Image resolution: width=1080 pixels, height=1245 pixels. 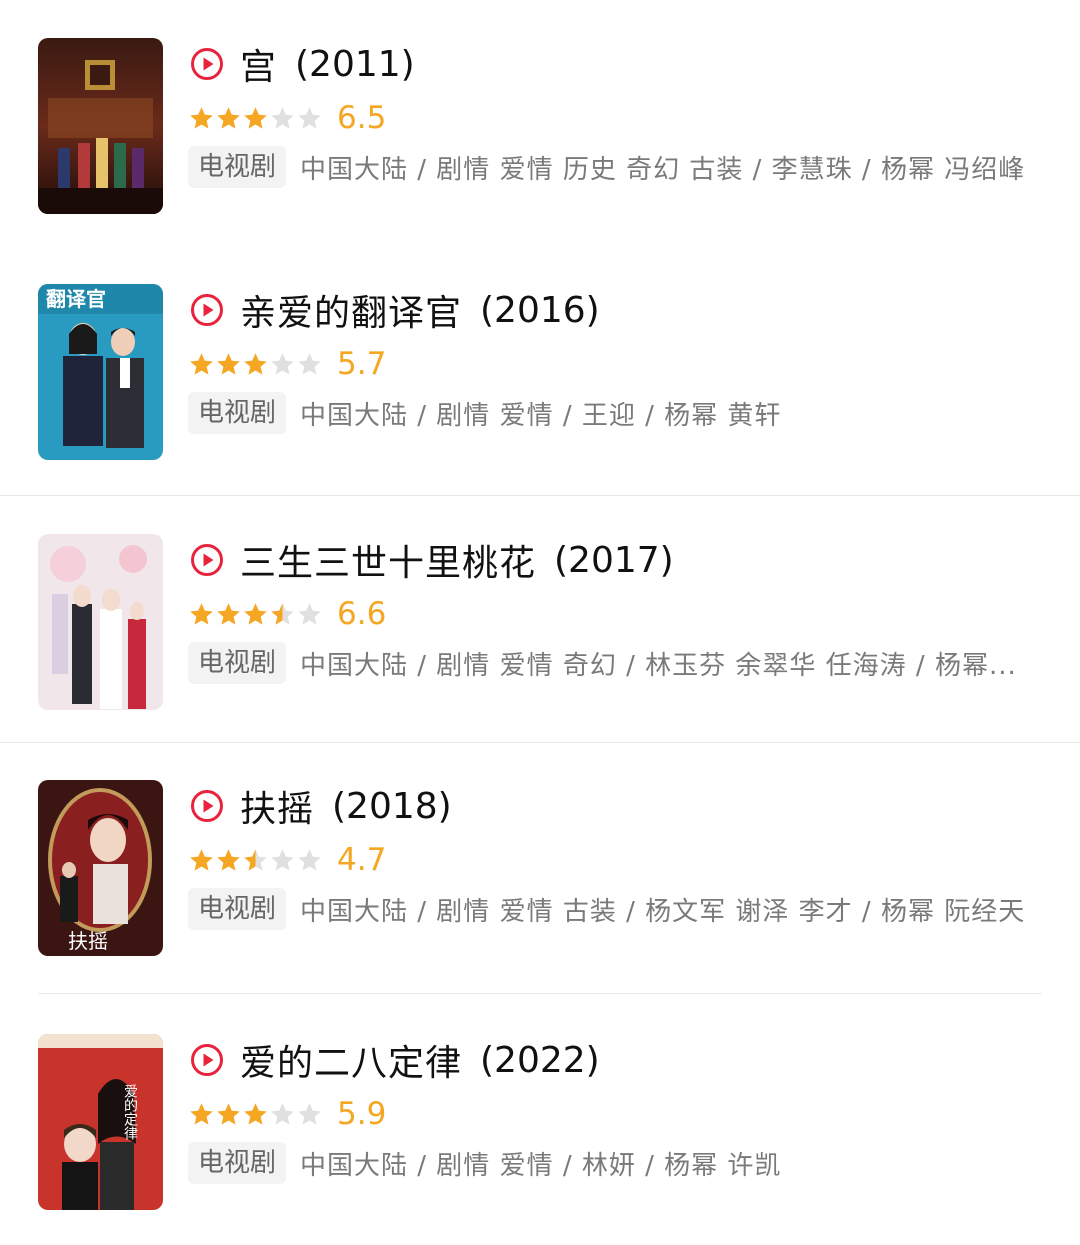 I want to click on rating-row: 6.6, so click(x=287, y=614).